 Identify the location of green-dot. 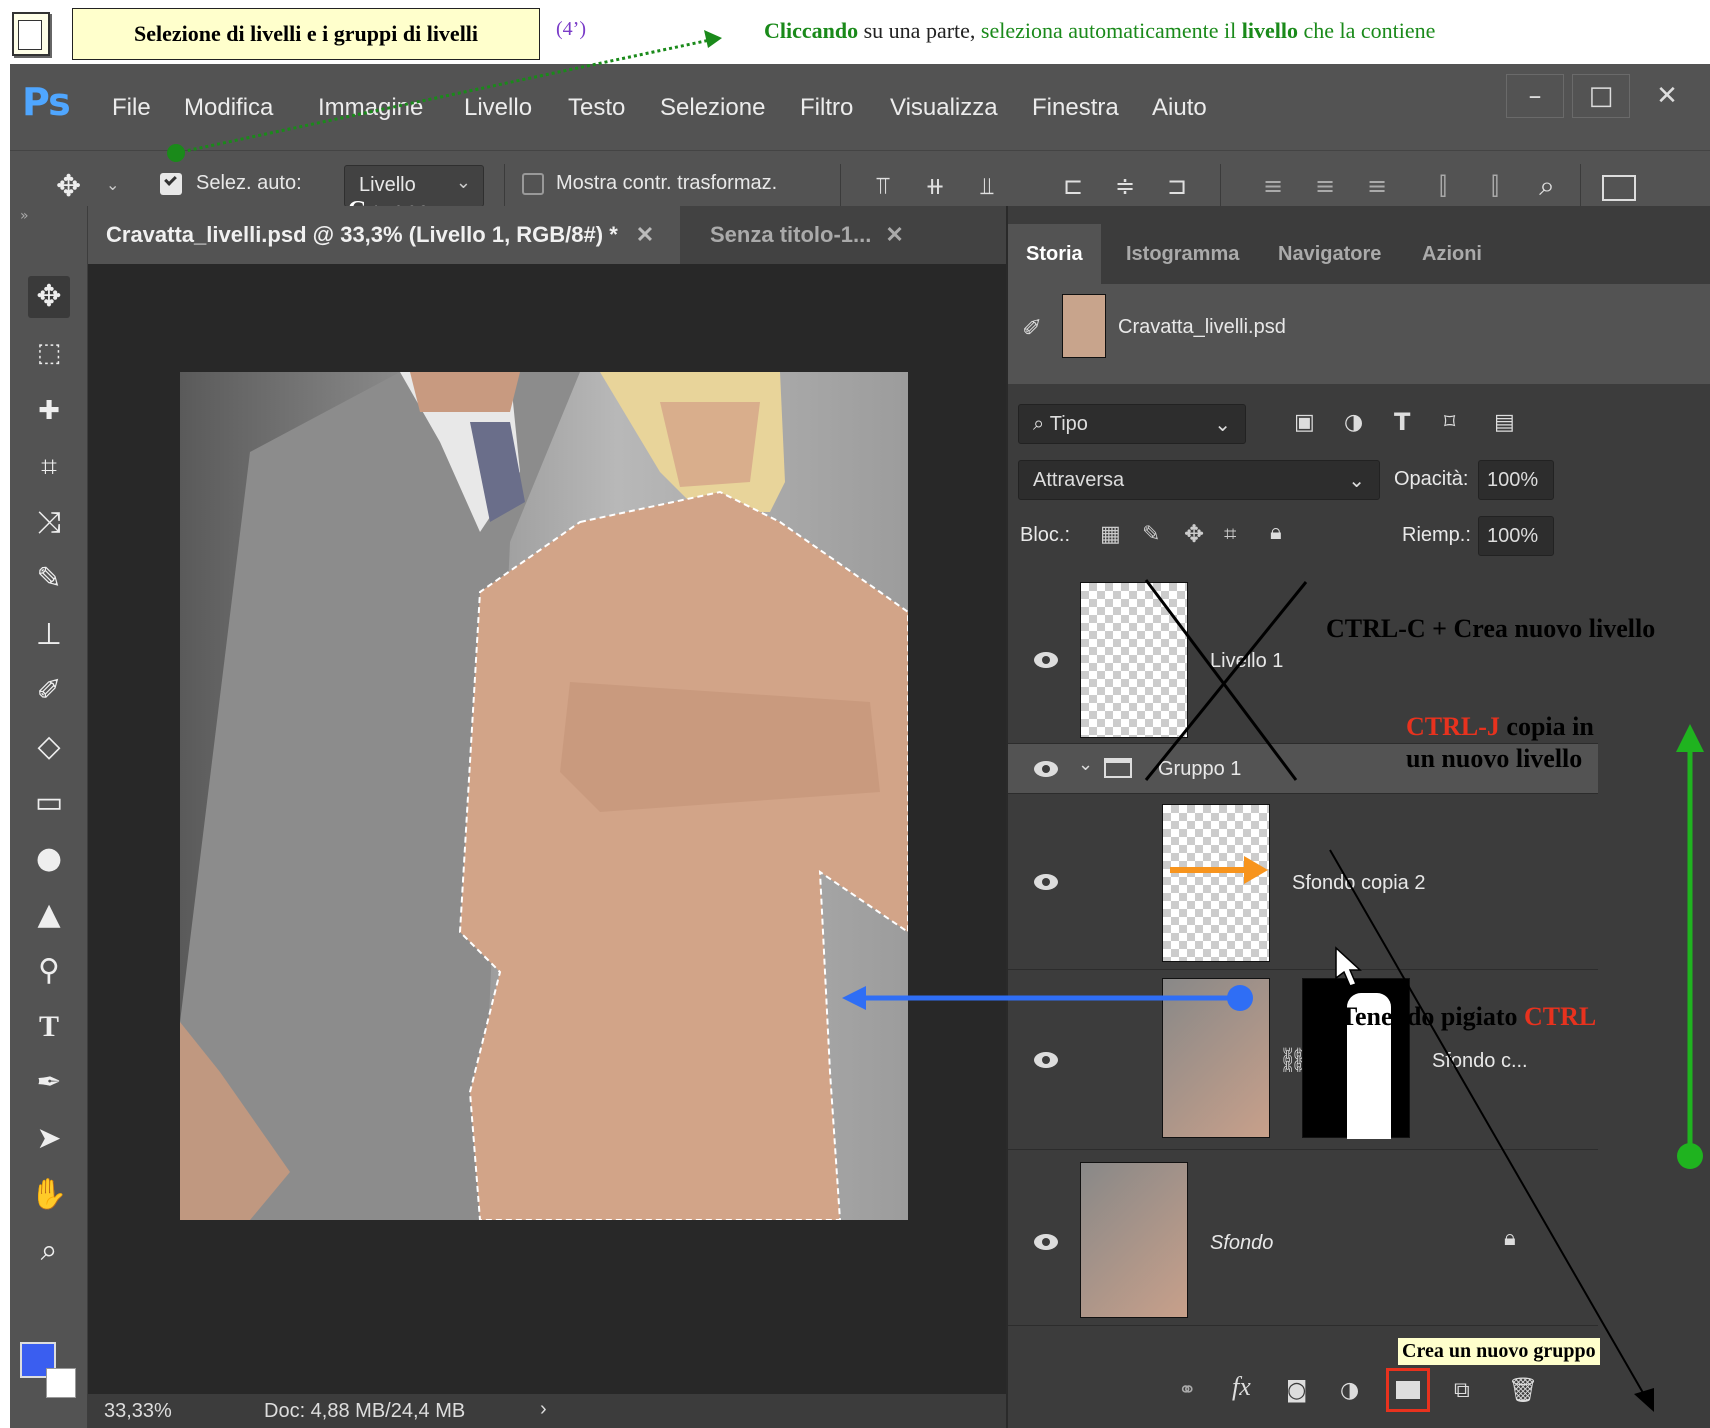
(176, 153).